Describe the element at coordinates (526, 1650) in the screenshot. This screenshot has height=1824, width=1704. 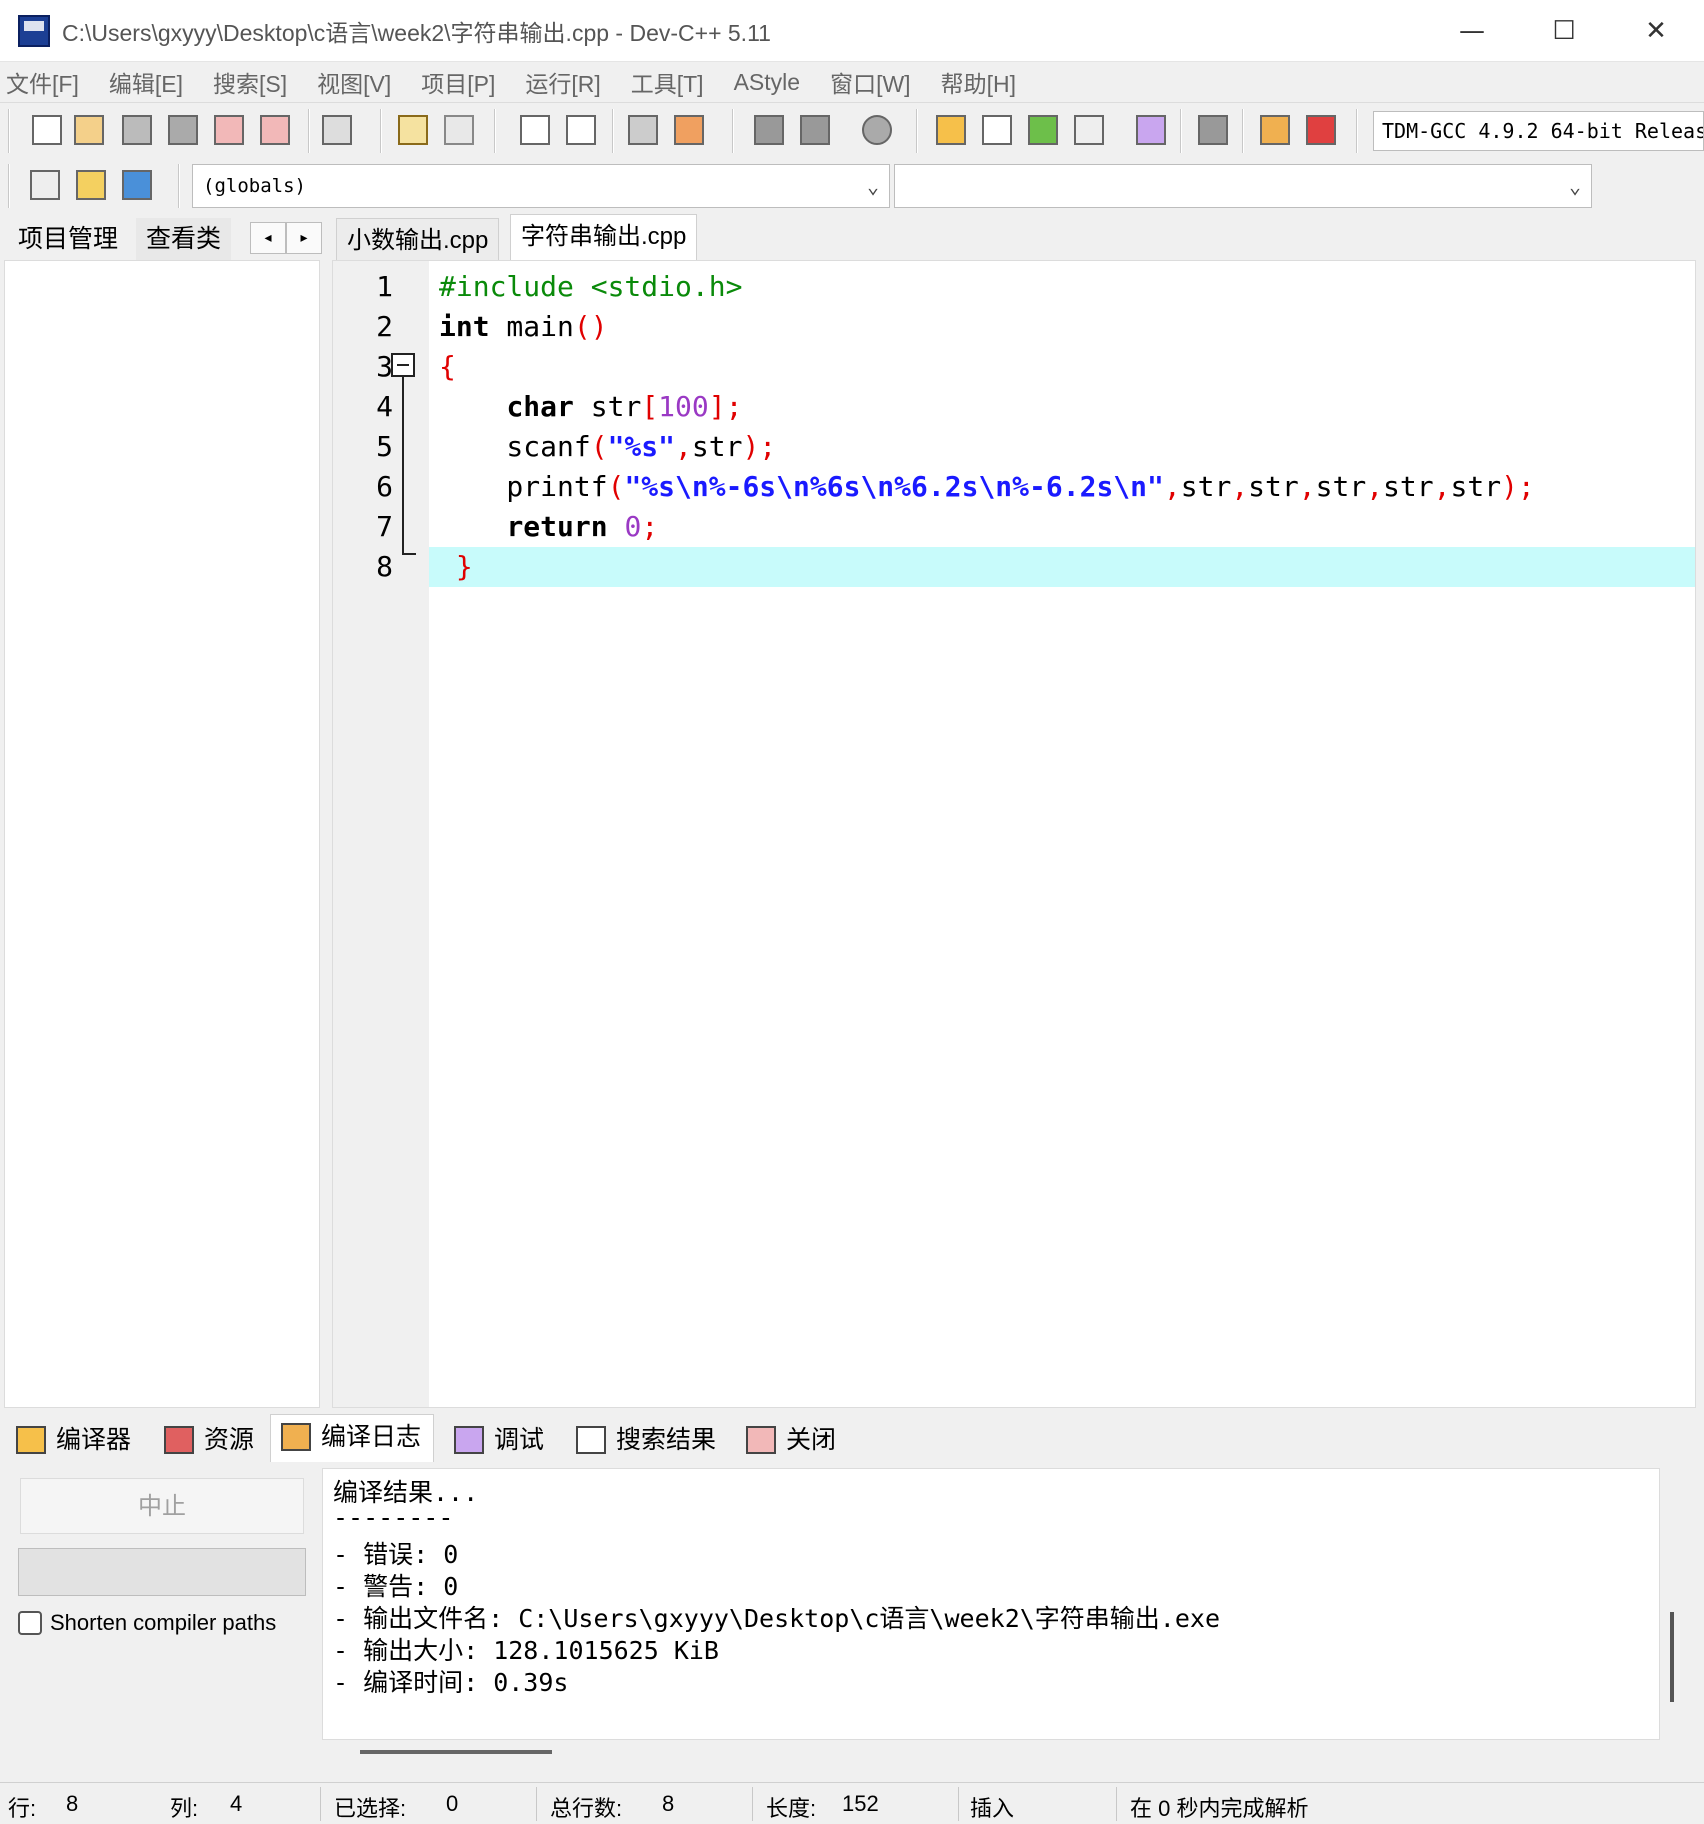
I see `log-line: - 输出大小: 128.1015625 KiB` at that location.